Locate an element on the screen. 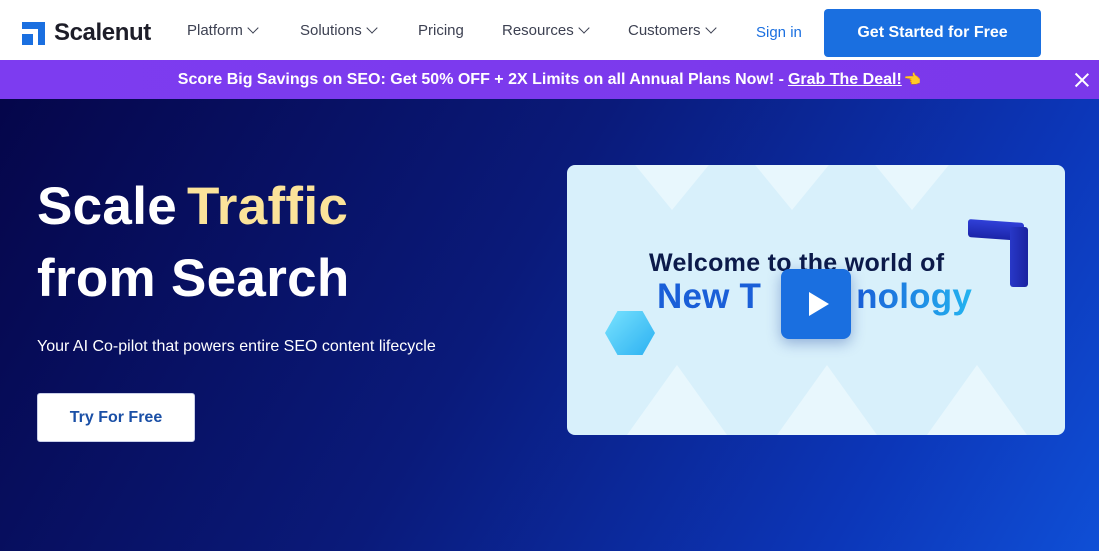 The height and width of the screenshot is (551, 1099). sign-in-link: Sign in is located at coordinates (779, 32).